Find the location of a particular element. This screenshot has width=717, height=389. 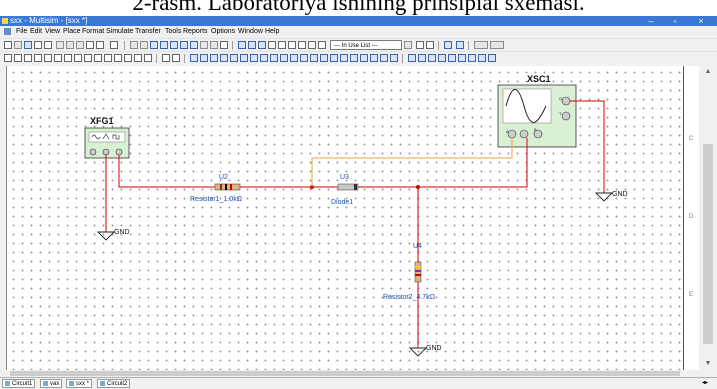

tab-label: sxx * is located at coordinates (83, 384).